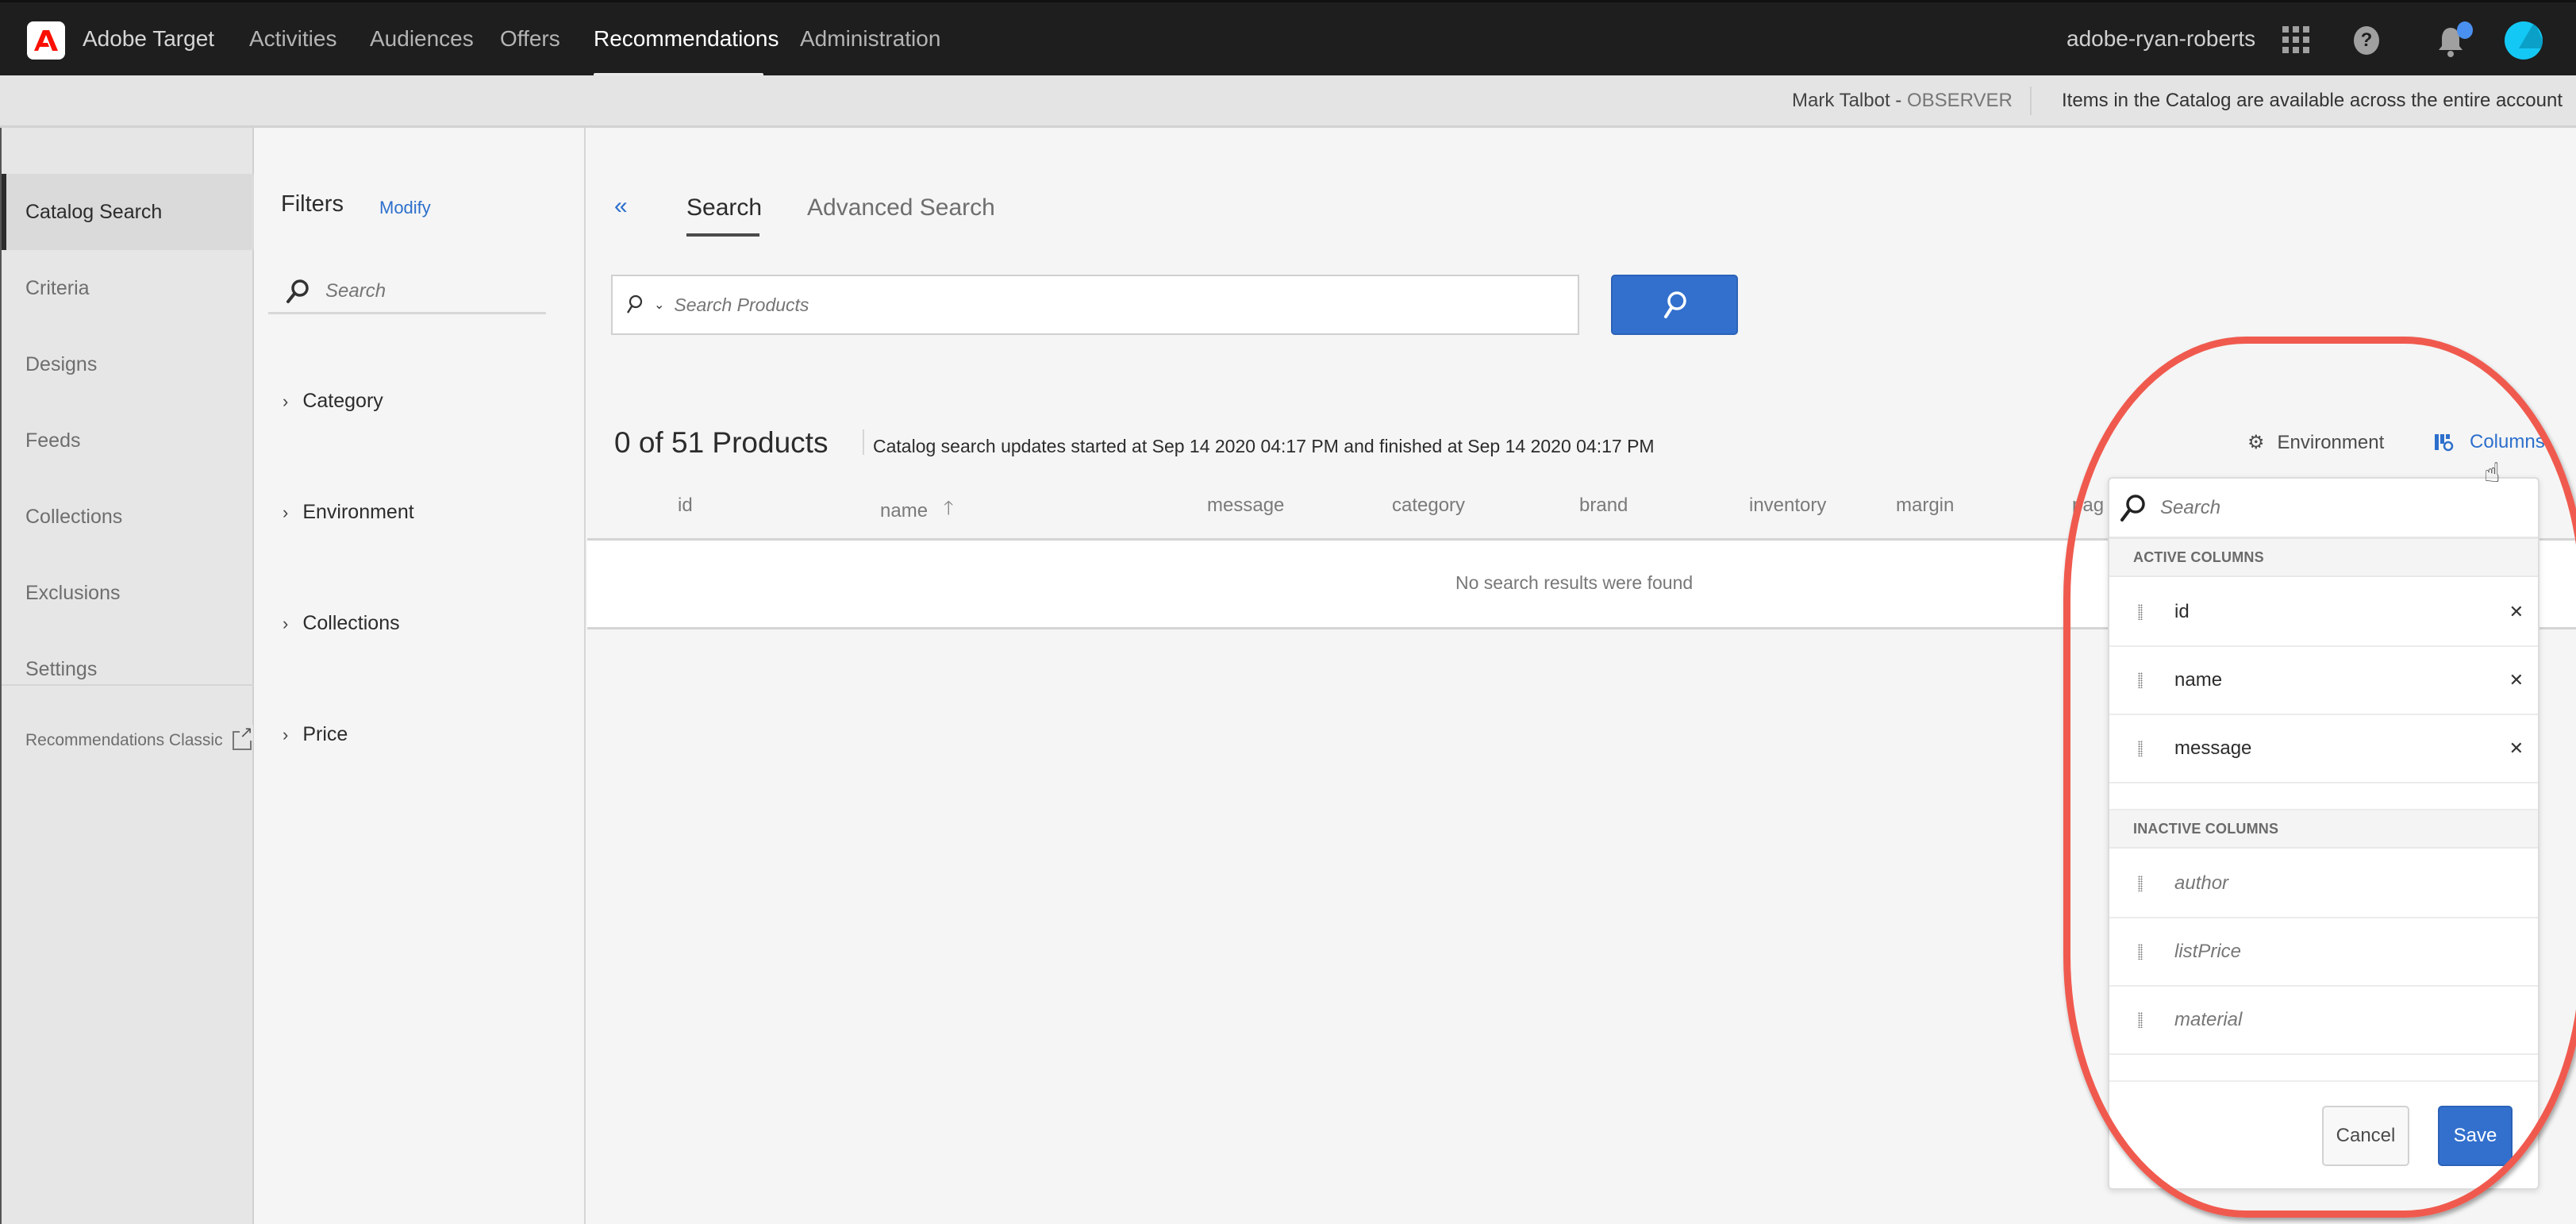  I want to click on columns-settings-icon, so click(2444, 443).